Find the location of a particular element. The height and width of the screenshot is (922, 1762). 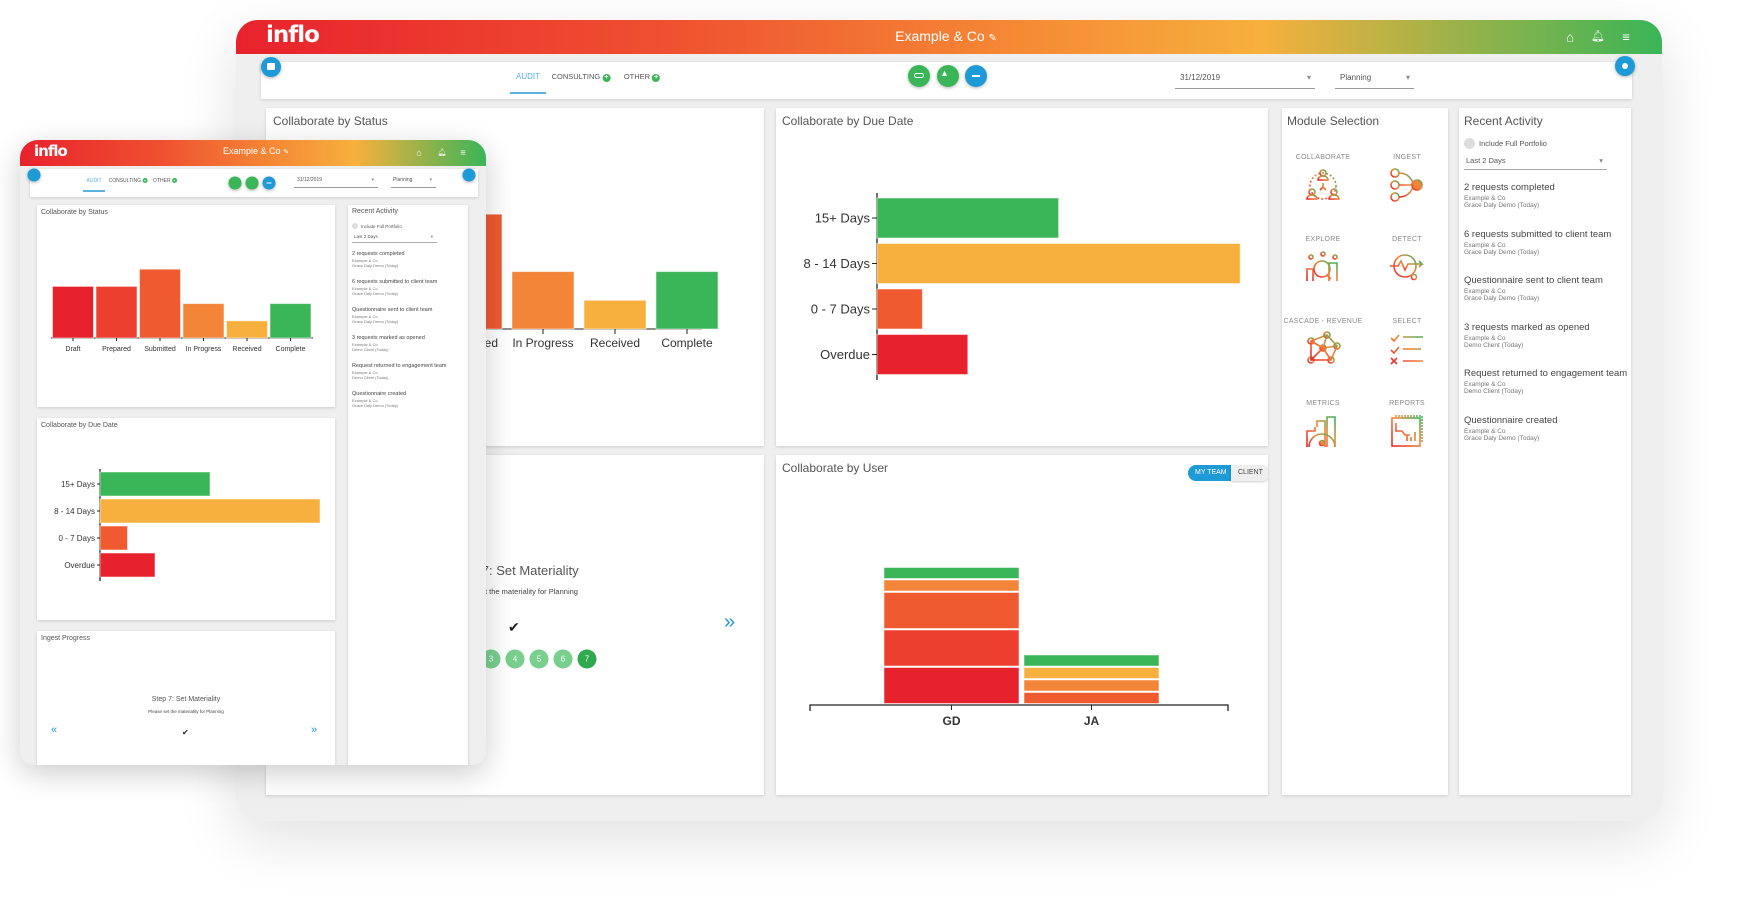

module-reports: REPORTS is located at coordinates (1407, 427).